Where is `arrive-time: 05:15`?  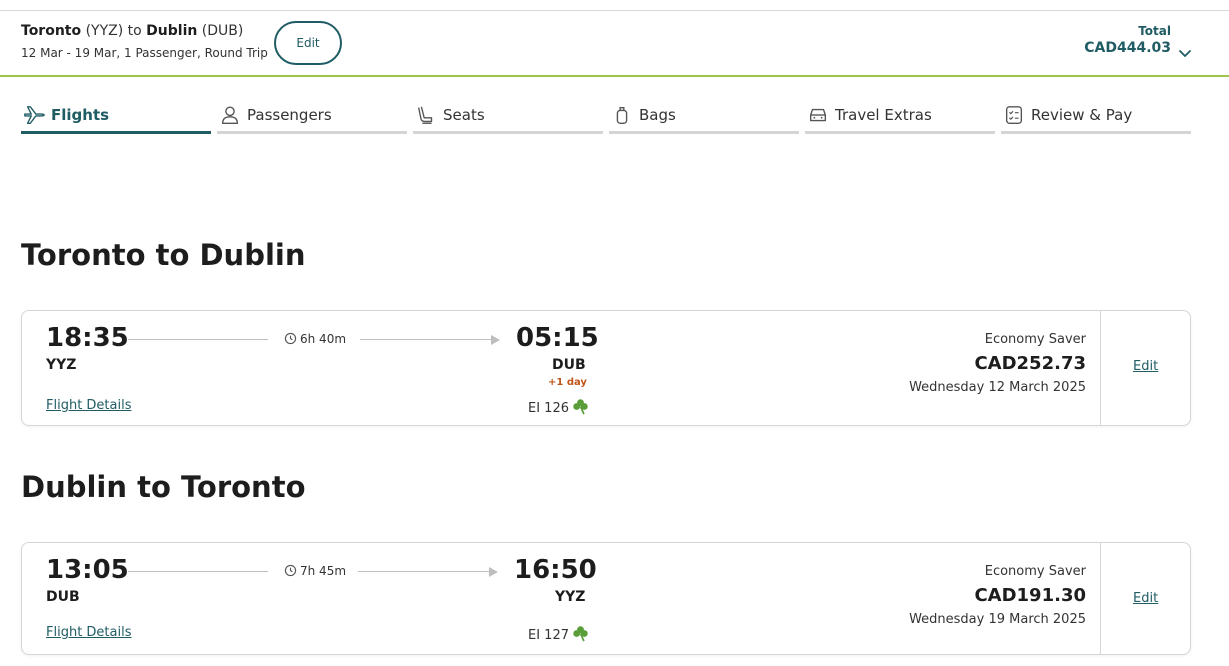
arrive-time: 05:15 is located at coordinates (557, 338).